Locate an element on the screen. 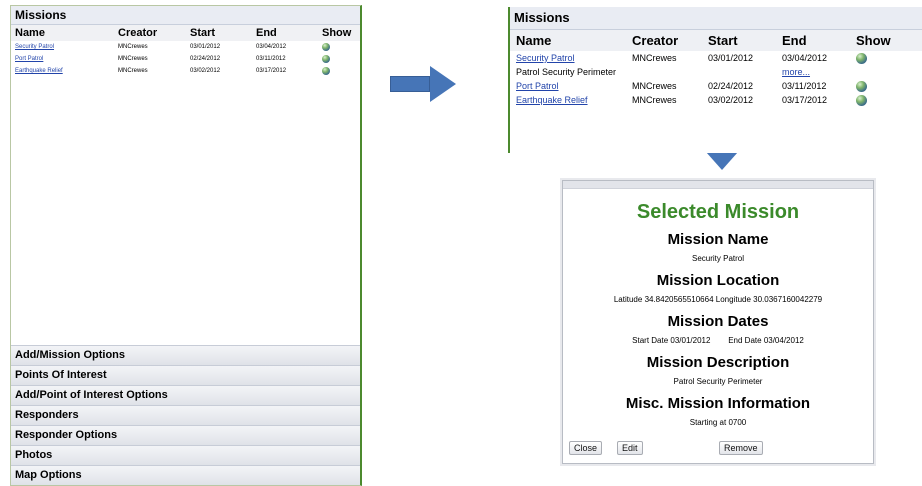 The height and width of the screenshot is (486, 922). dialog-title: Selected Mission is located at coordinates (718, 212).